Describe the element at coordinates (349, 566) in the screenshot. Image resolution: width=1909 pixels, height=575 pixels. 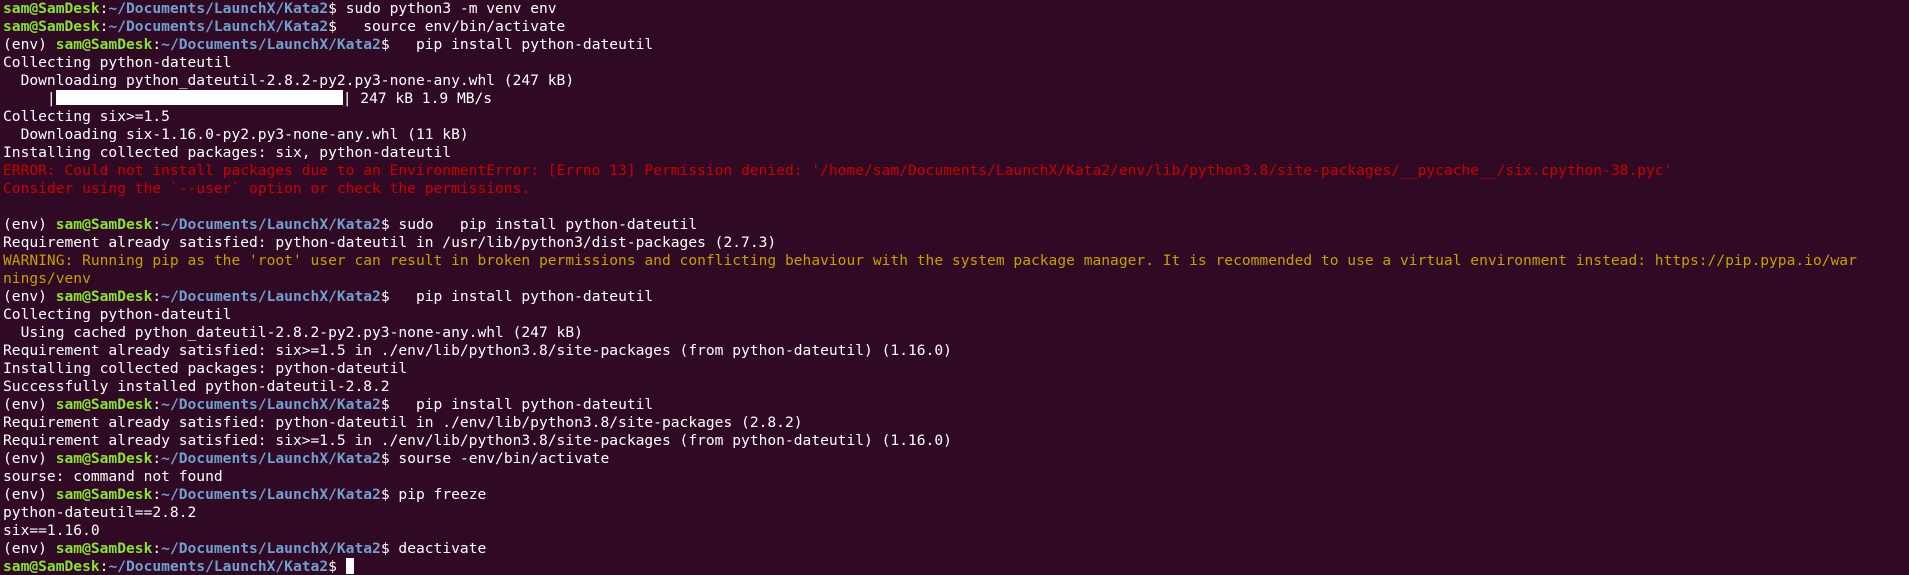
I see `text-cursor` at that location.